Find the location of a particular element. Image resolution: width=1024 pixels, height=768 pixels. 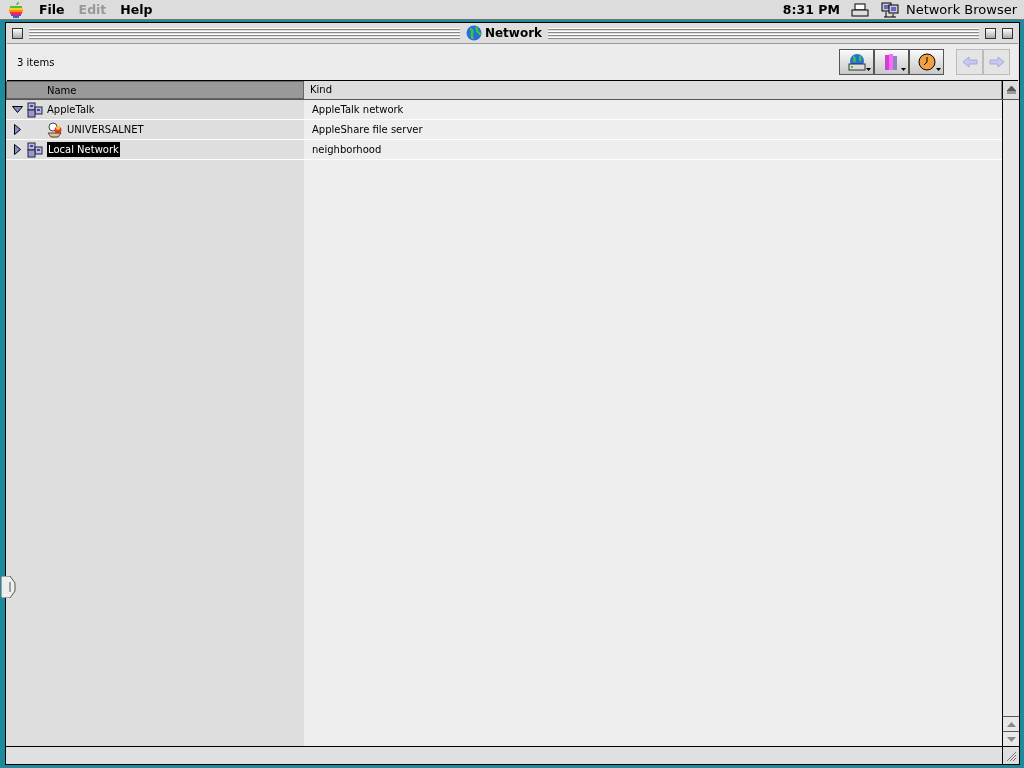

menu-item: Help is located at coordinates (136, 9).